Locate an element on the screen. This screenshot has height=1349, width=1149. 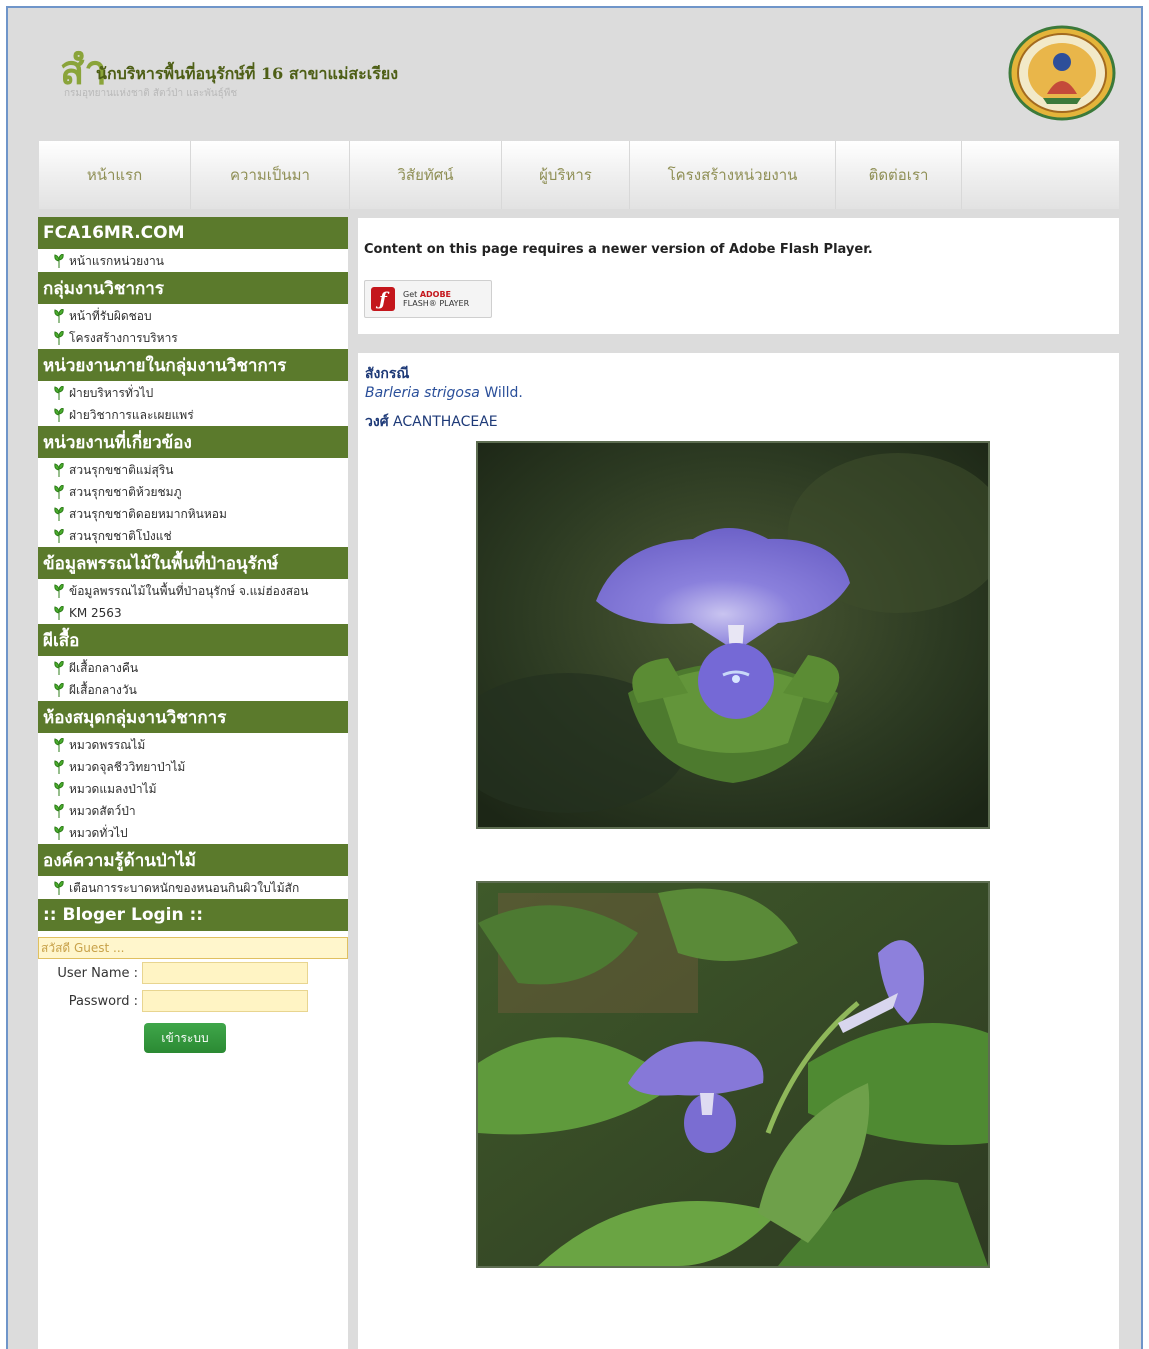
sidebar-link-label: ฝ่ายบริหารทั่วไป is located at coordinates (111, 392).